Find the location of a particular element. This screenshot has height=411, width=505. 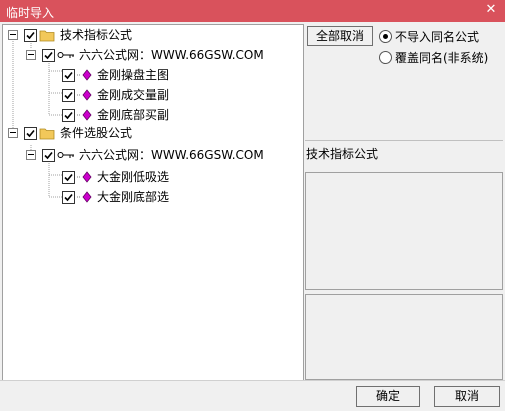

tree-item-label: 金刚操盘主图 is located at coordinates (133, 75).